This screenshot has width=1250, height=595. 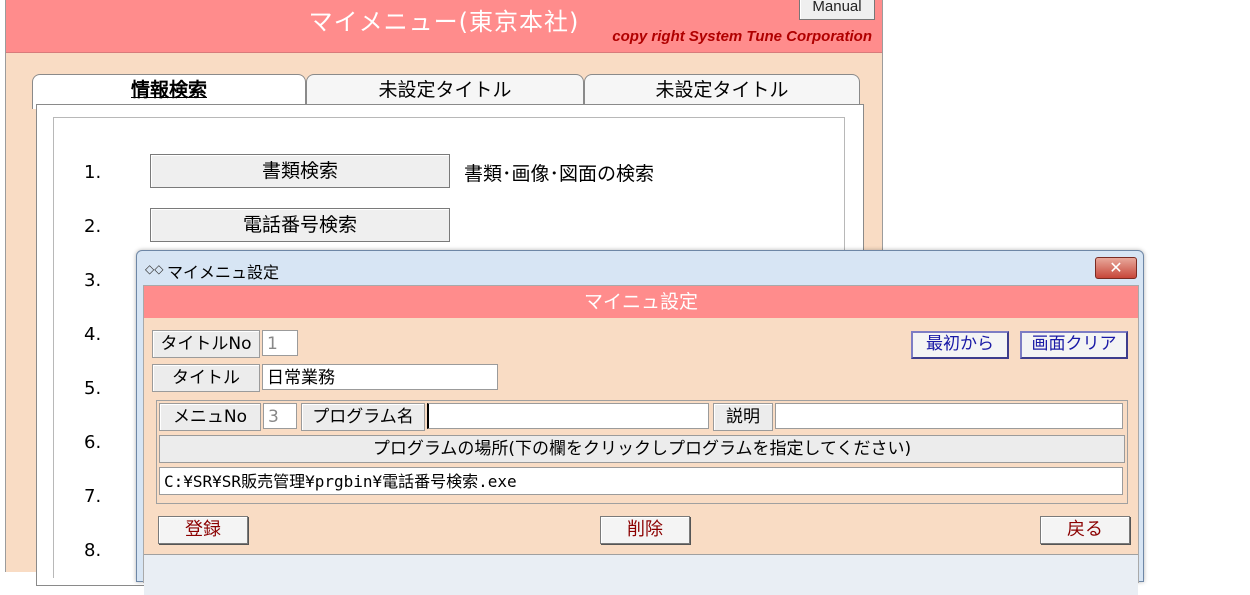 I want to click on clear-screen-button: 画面クリア, so click(x=1074, y=345).